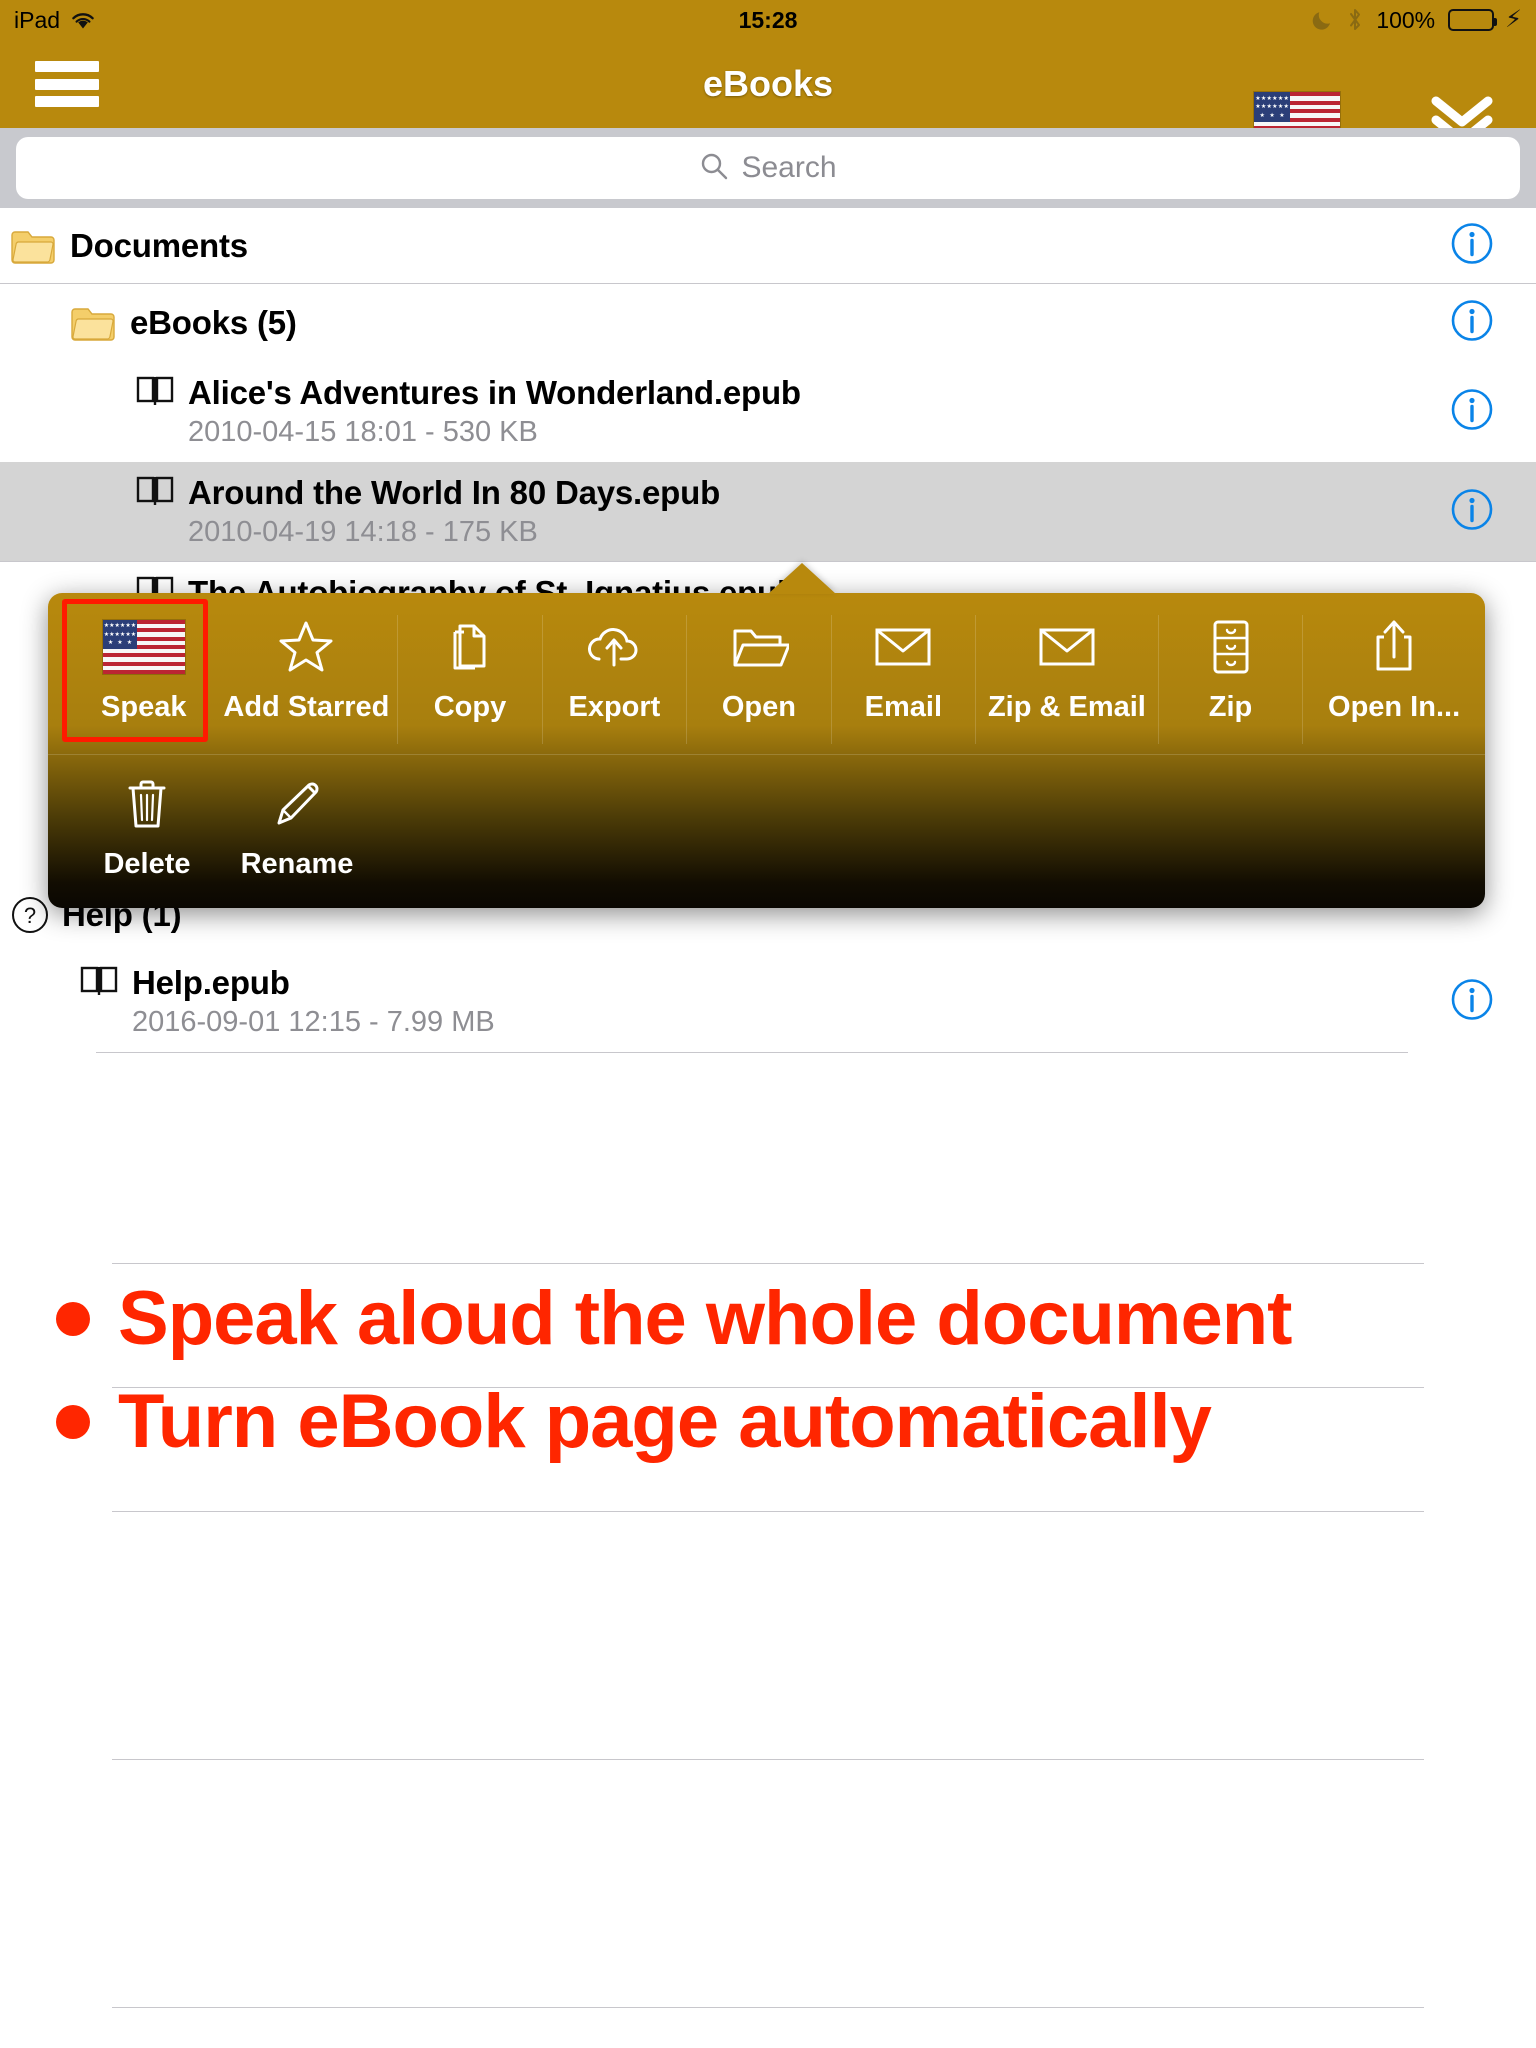 This screenshot has height=2048, width=1536. I want to click on popover-action-copy: Copy, so click(470, 666).